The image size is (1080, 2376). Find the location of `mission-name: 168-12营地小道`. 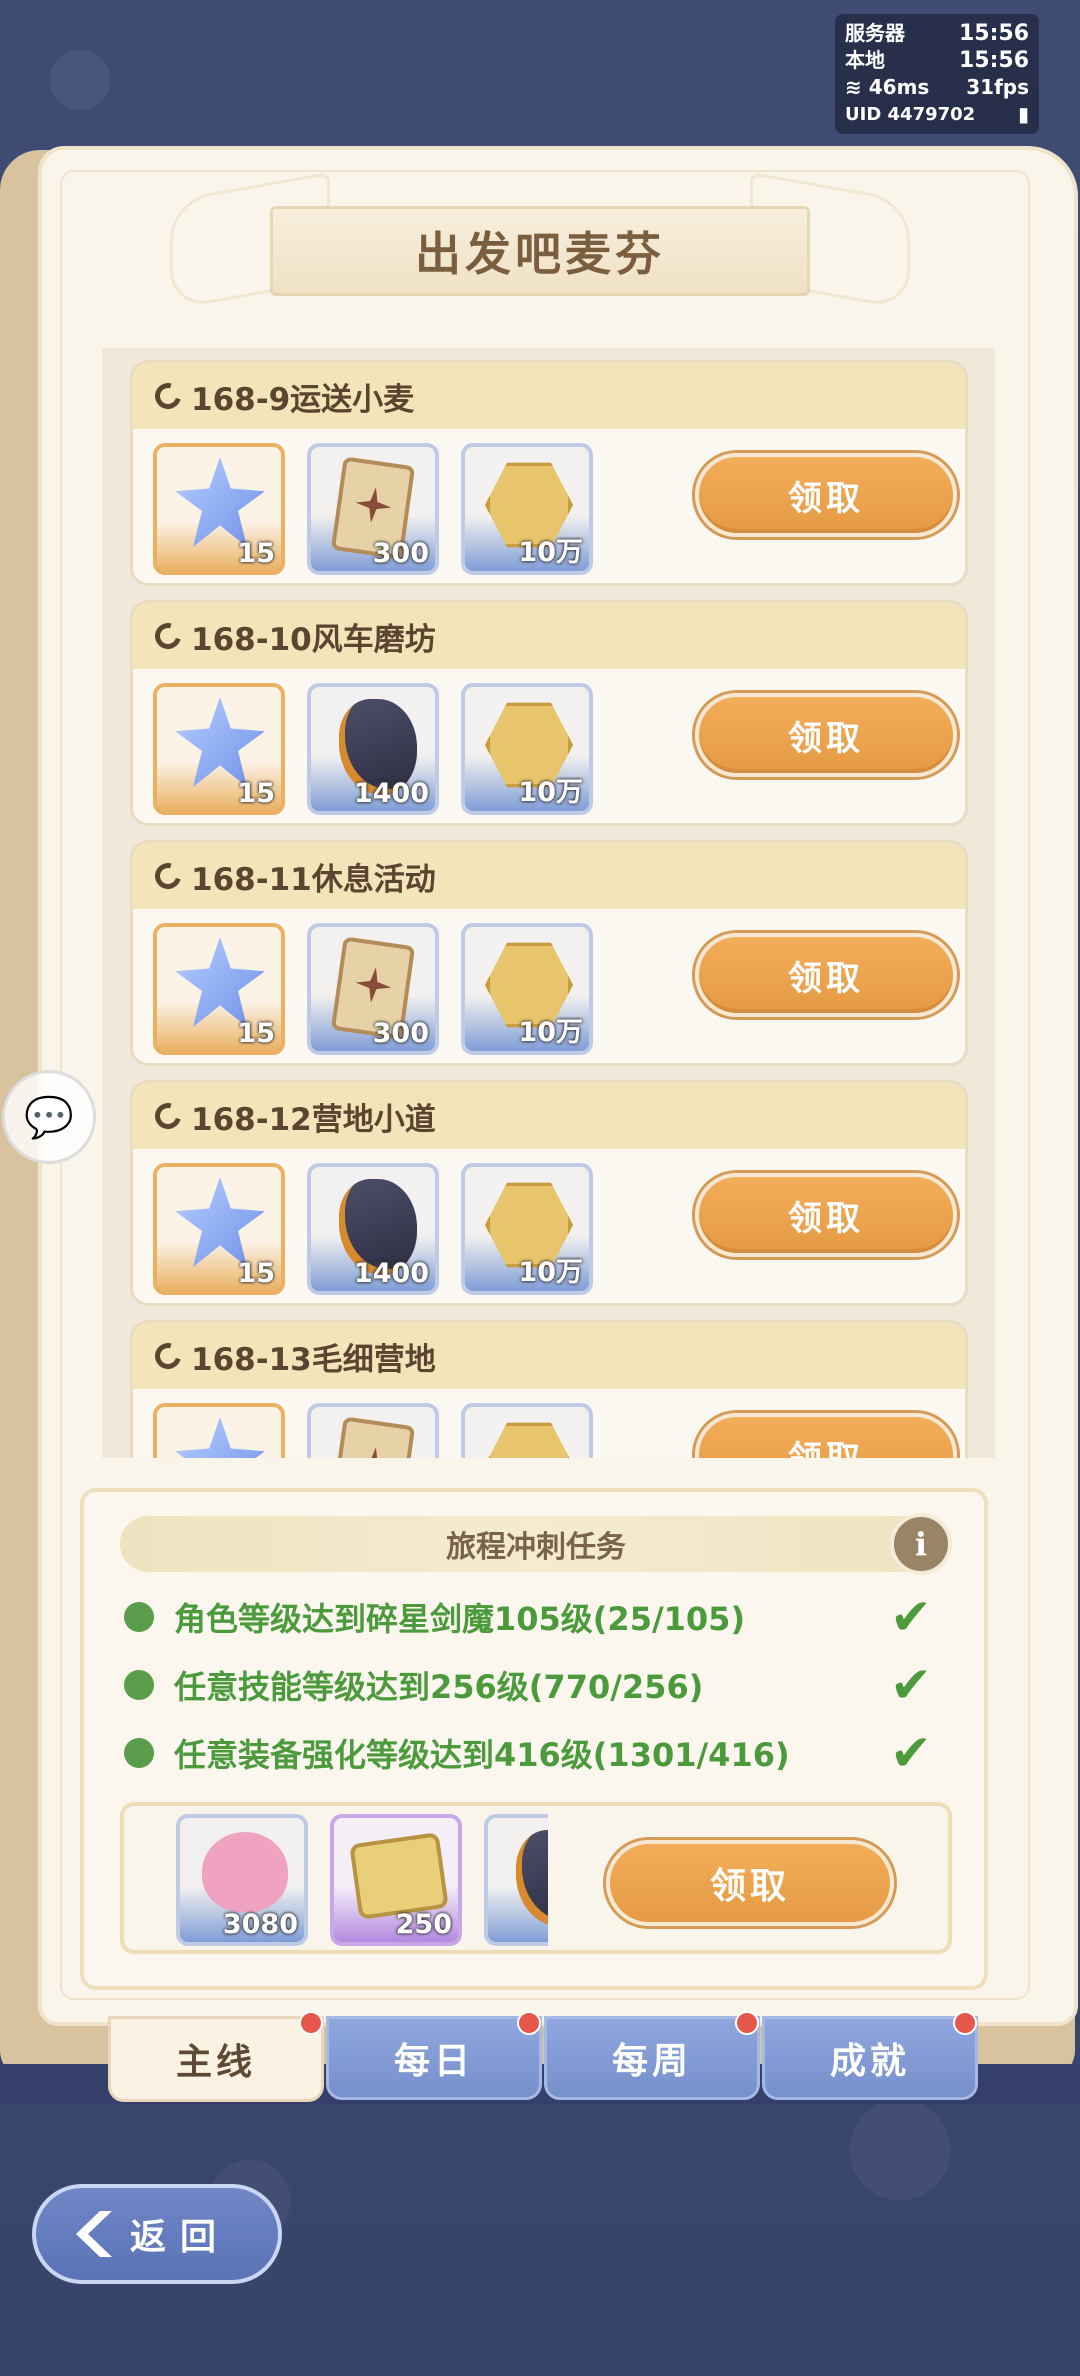

mission-name: 168-12营地小道 is located at coordinates (313, 1119).